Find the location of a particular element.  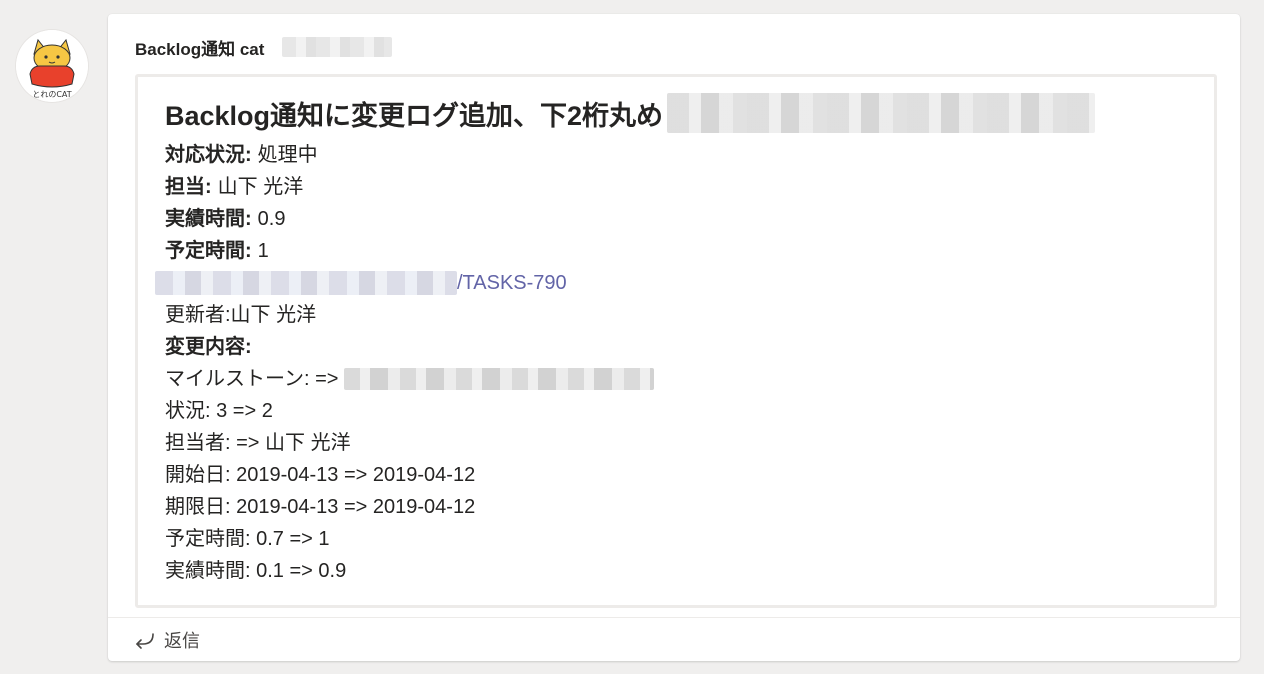

timestamp-redacted is located at coordinates (337, 47).